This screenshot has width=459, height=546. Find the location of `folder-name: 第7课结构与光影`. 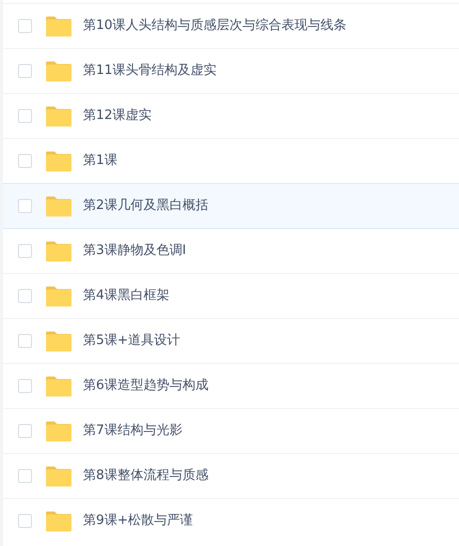

folder-name: 第7课结构与光影 is located at coordinates (132, 431).